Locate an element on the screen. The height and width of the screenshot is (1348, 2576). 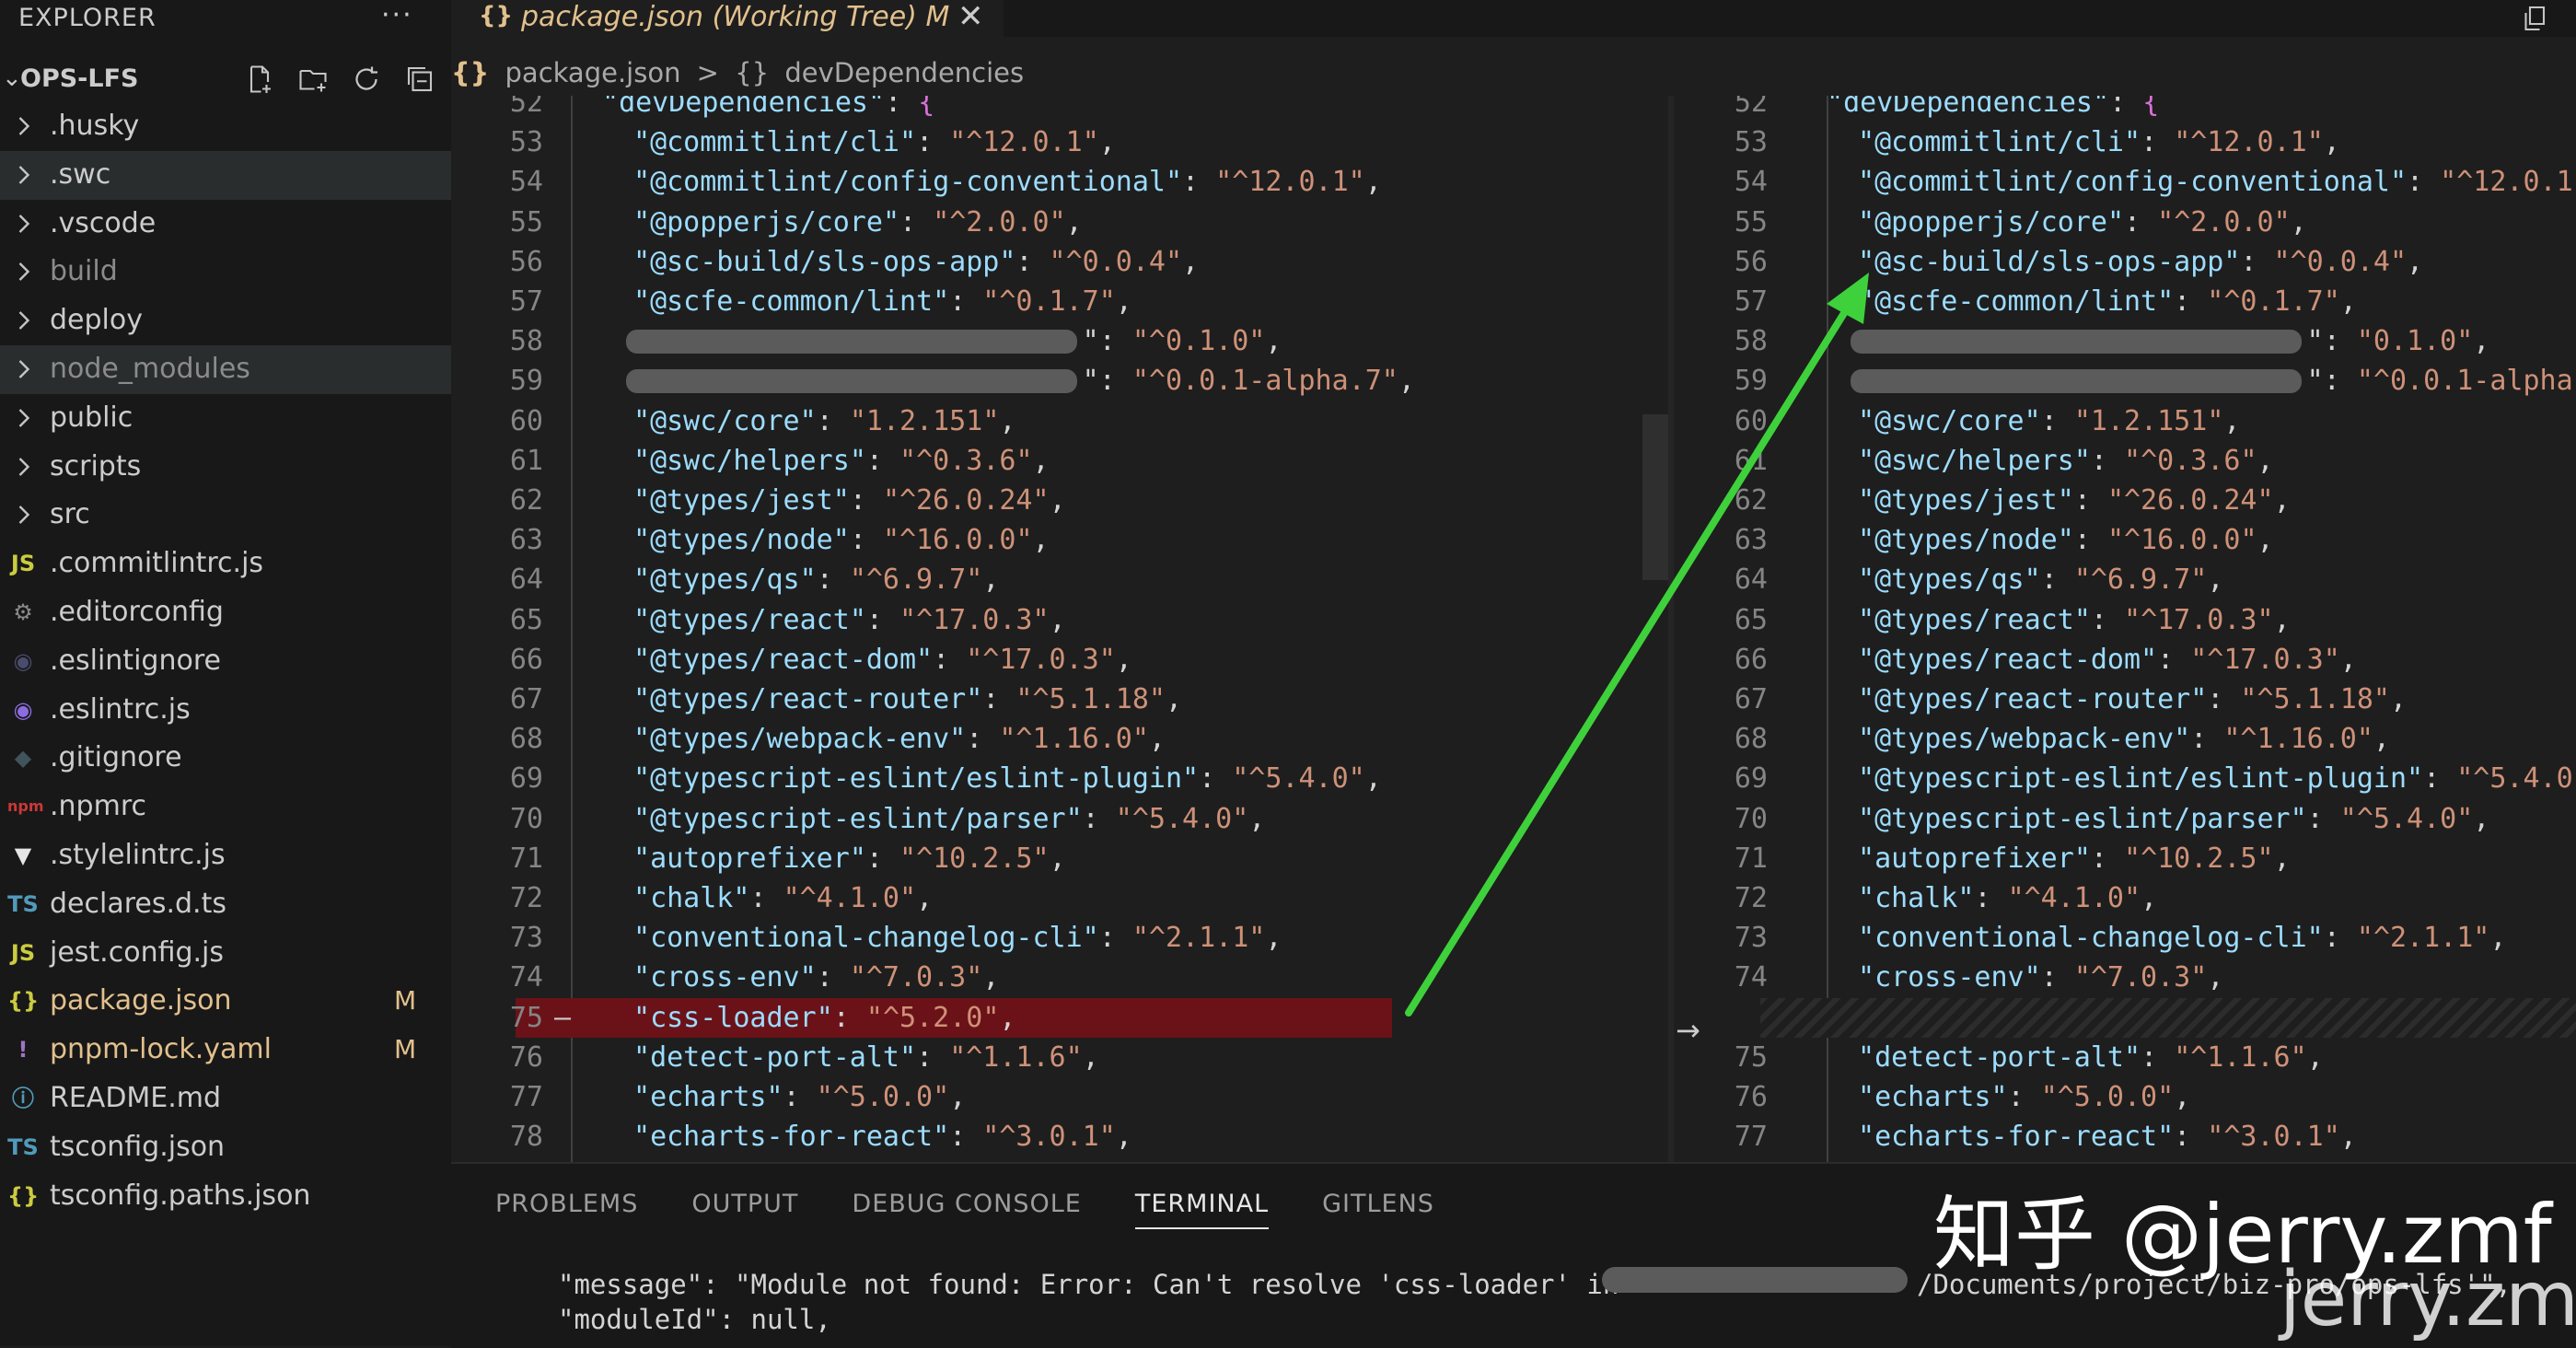
terminal-line: "moduleId": null, is located at coordinates (694, 1319).